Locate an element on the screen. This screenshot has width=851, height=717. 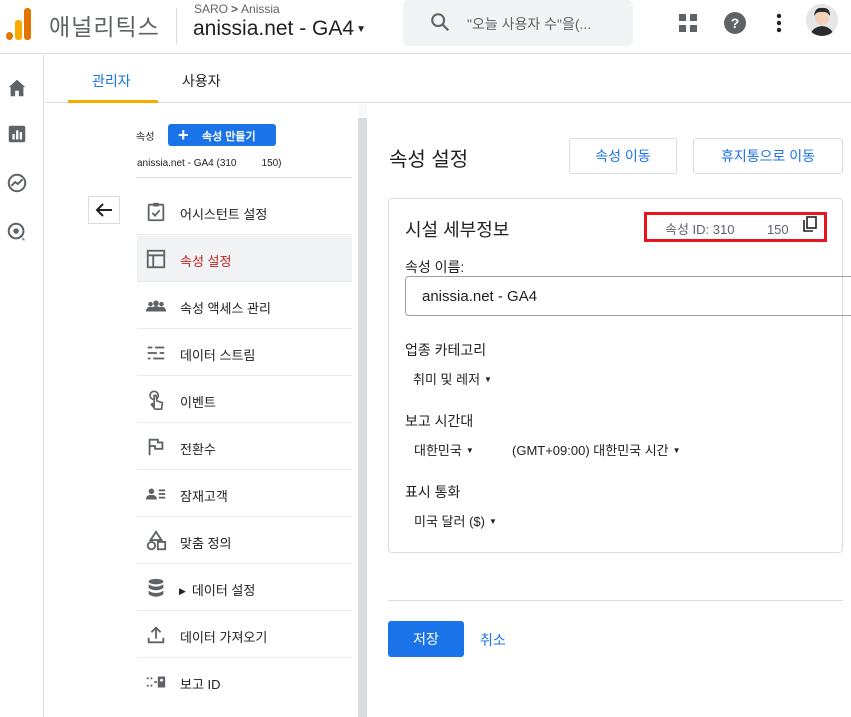
currency-dropdown: 미국 달러 ($) ▼ is located at coordinates (455, 520).